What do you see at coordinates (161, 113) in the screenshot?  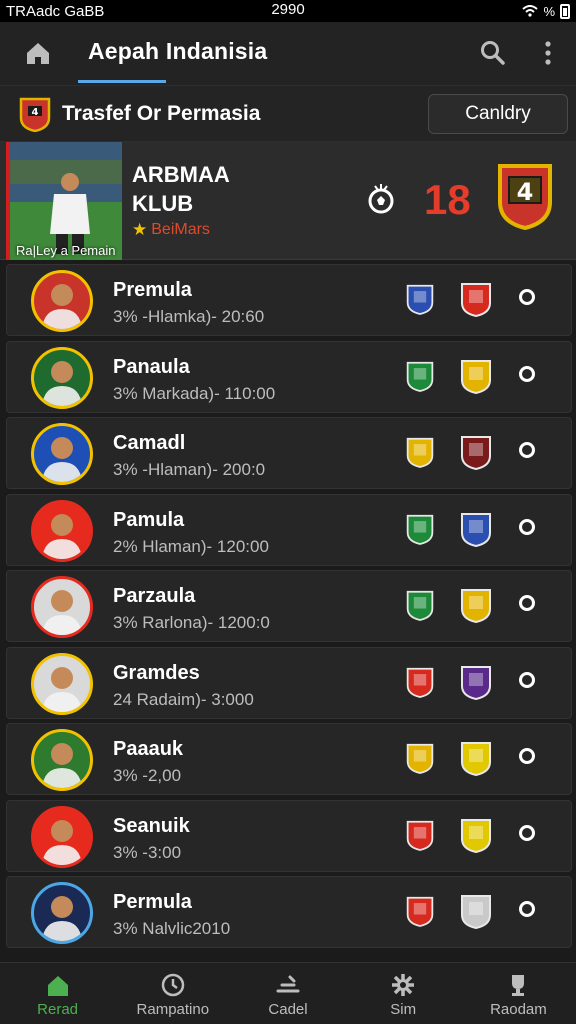 I see `section-title: Trasfef Or Permasia` at bounding box center [161, 113].